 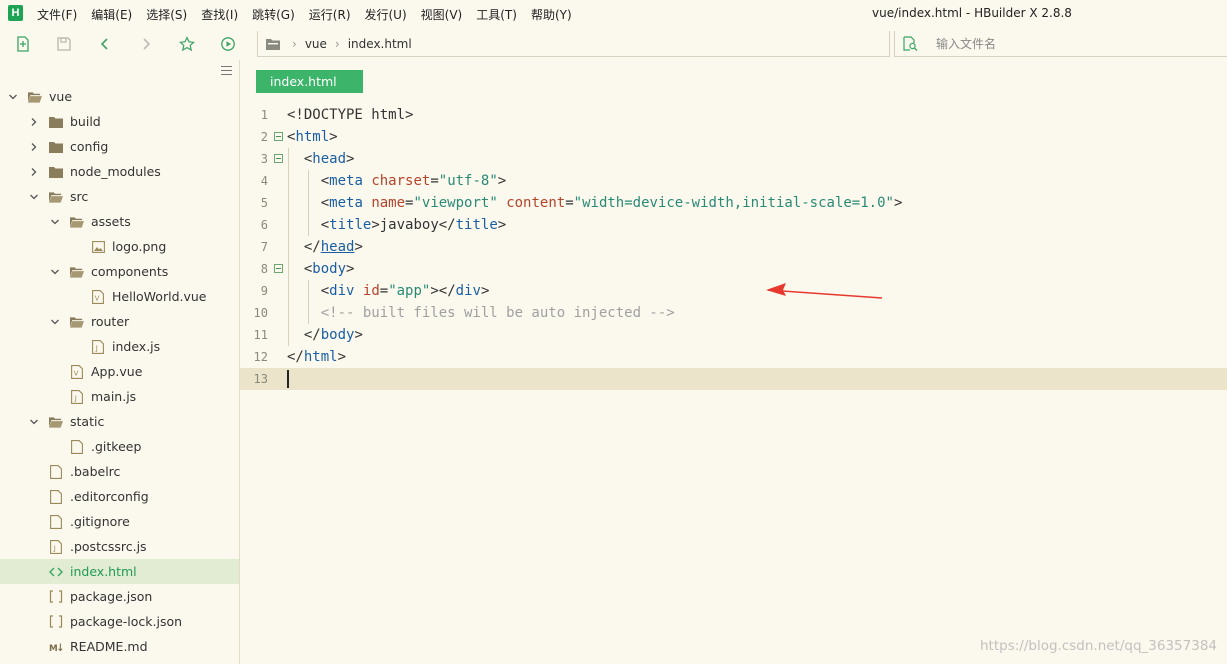 I want to click on tree-item: config, so click(x=119, y=146).